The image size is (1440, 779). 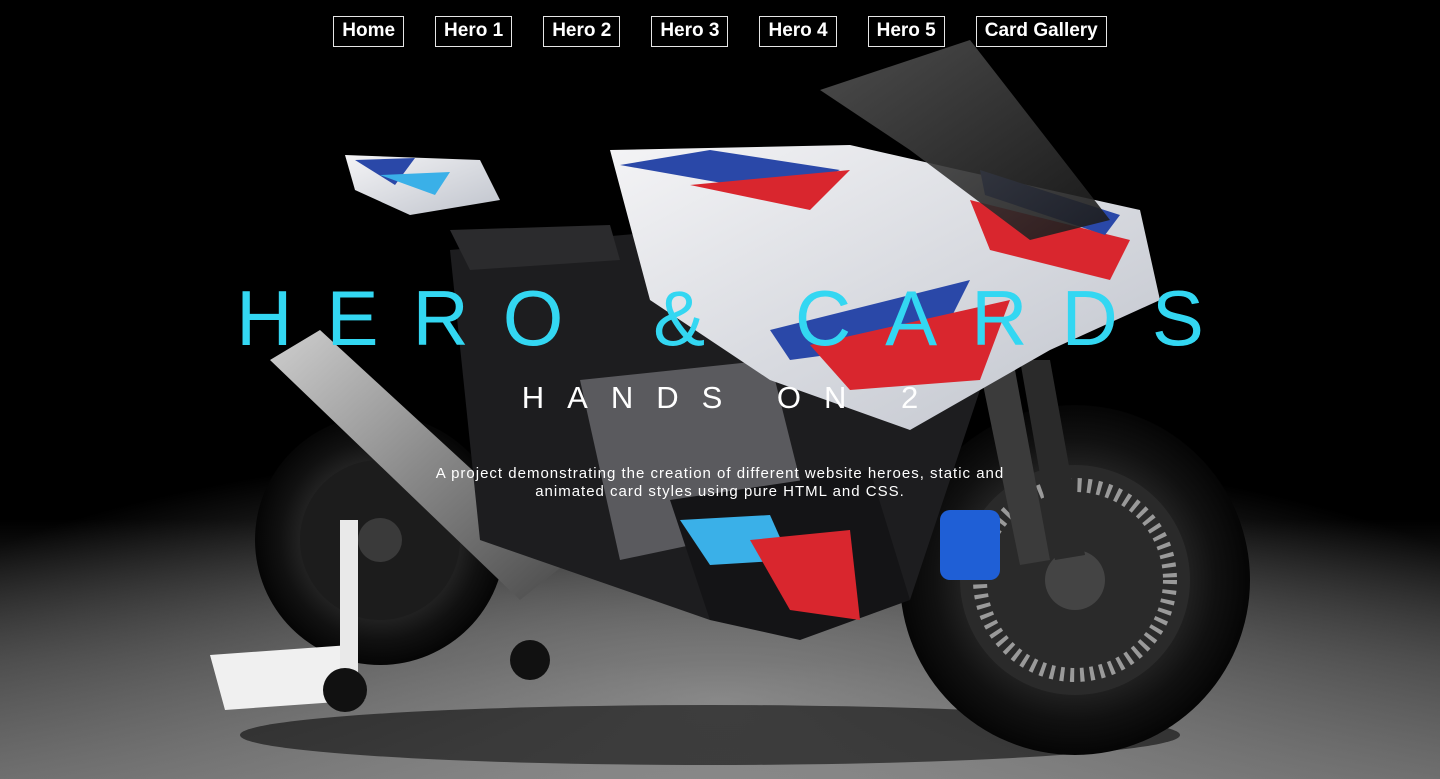 What do you see at coordinates (906, 31) in the screenshot?
I see `nav-hero-5-link: Hero 5` at bounding box center [906, 31].